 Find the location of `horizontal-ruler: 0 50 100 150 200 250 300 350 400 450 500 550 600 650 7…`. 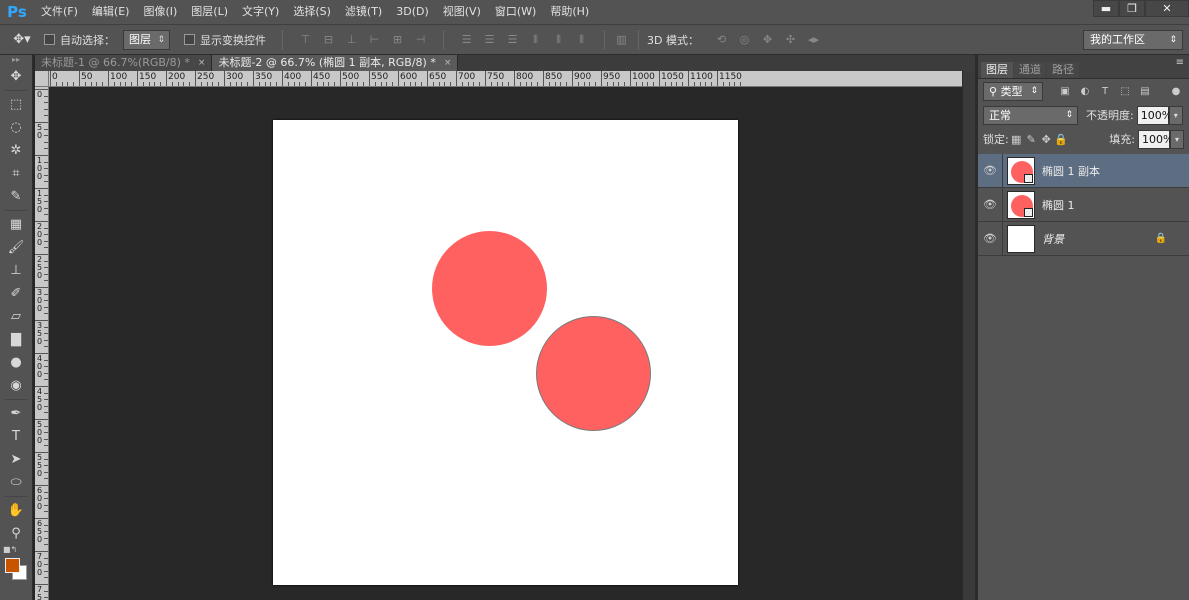

horizontal-ruler: 0 50 100 150 200 250 300 350 400 450 500 550 600 650 7… is located at coordinates (505, 79).